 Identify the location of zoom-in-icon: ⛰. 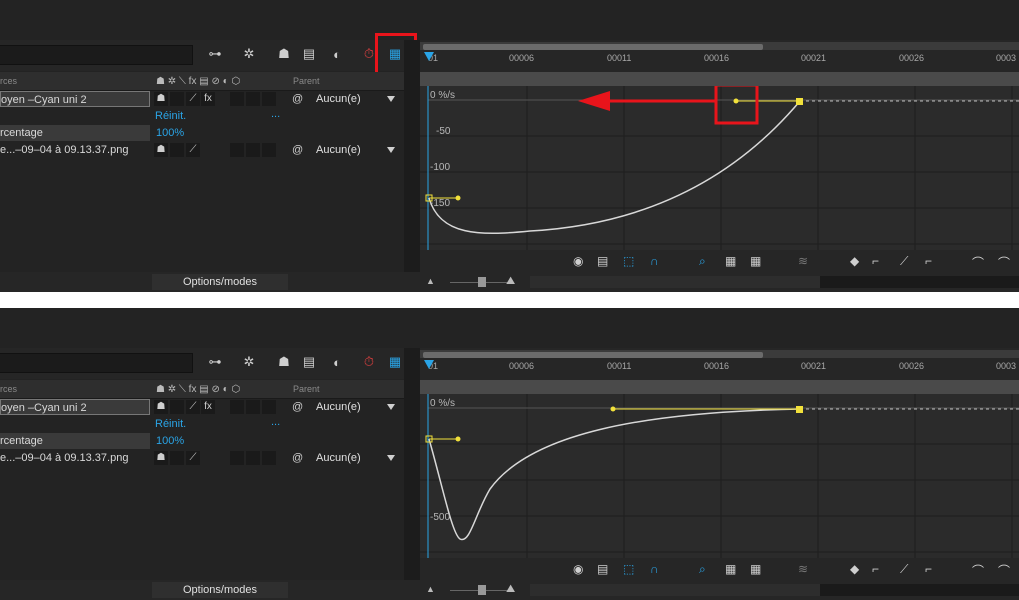
(510, 589).